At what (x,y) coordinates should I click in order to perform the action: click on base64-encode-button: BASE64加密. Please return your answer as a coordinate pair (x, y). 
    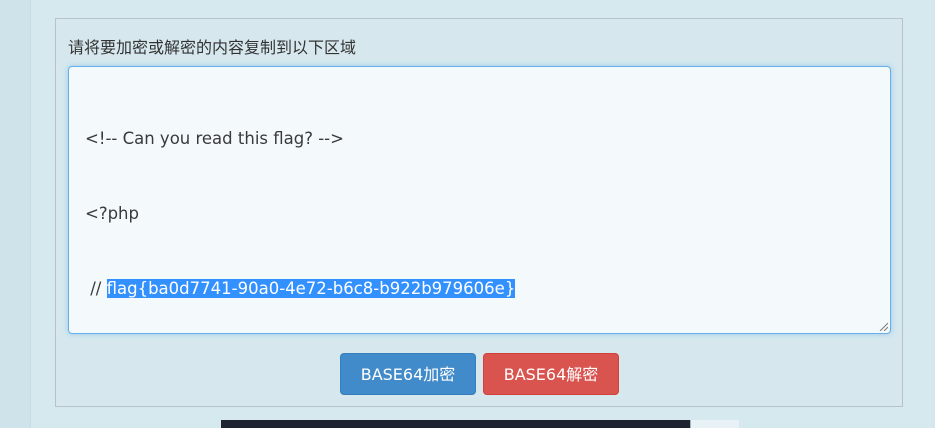
    Looking at the image, I should click on (408, 374).